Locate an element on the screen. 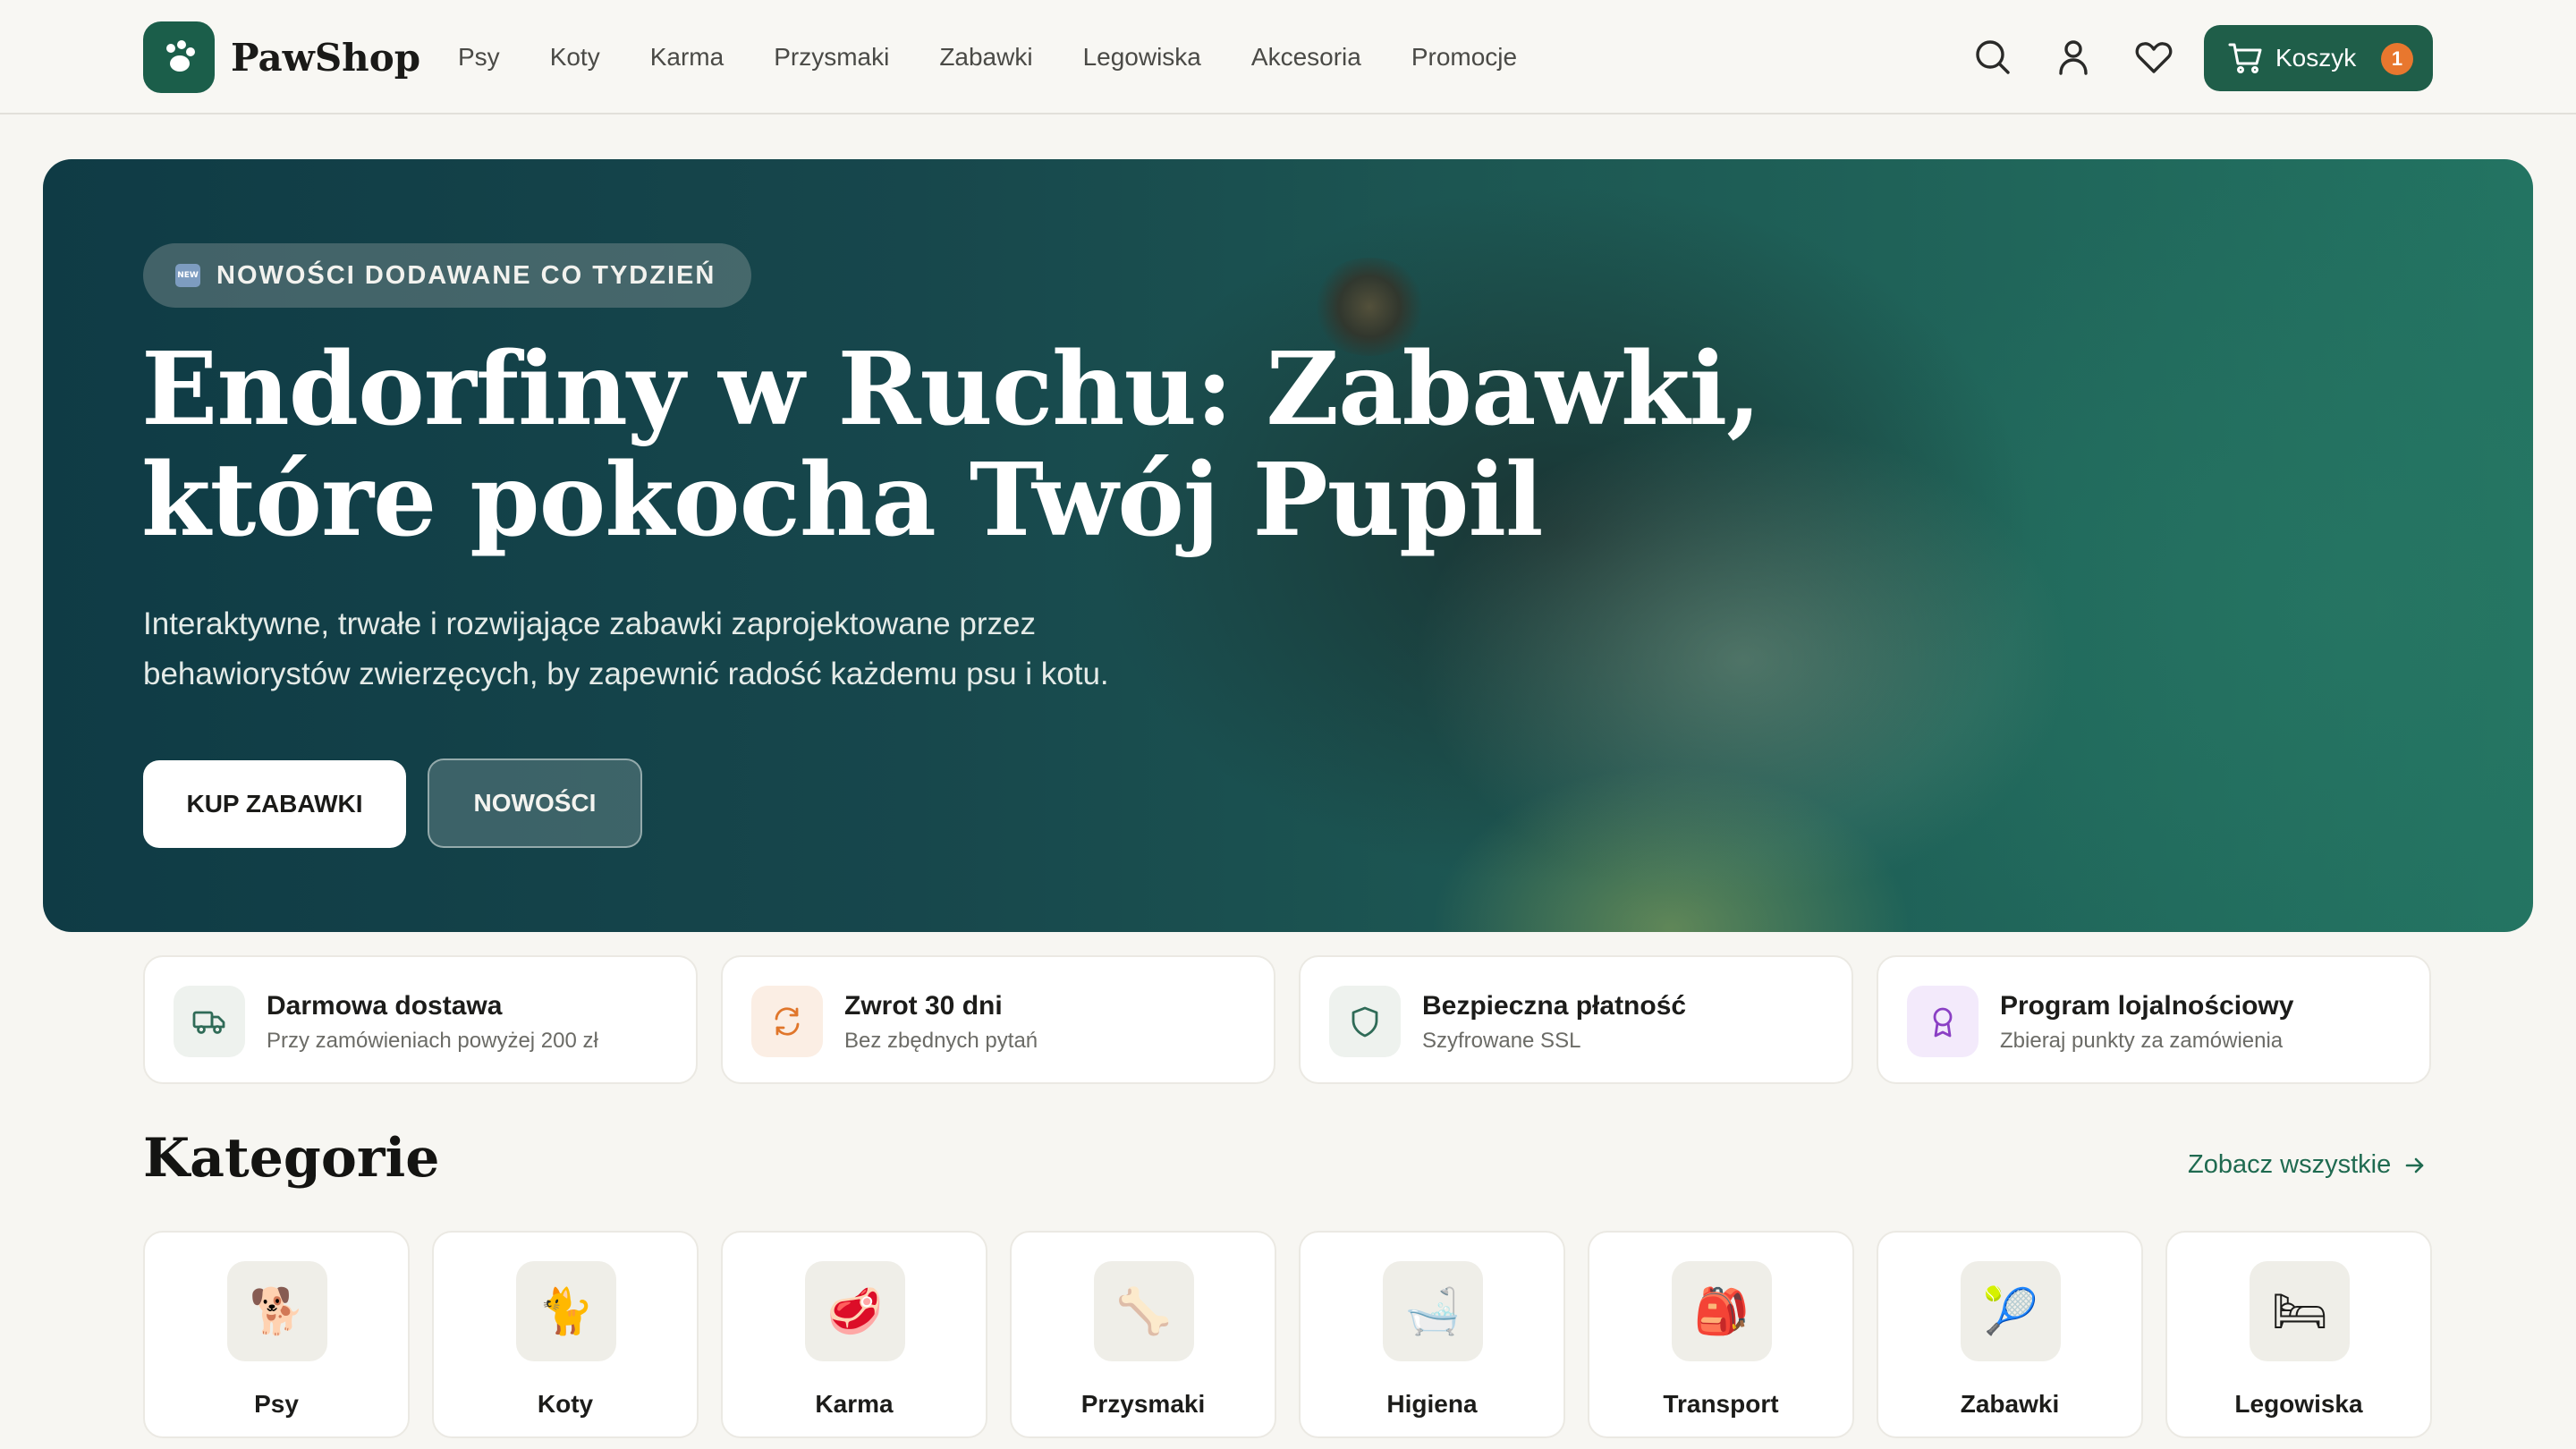 This screenshot has width=2576, height=1449. award-icon is located at coordinates (1943, 1021).